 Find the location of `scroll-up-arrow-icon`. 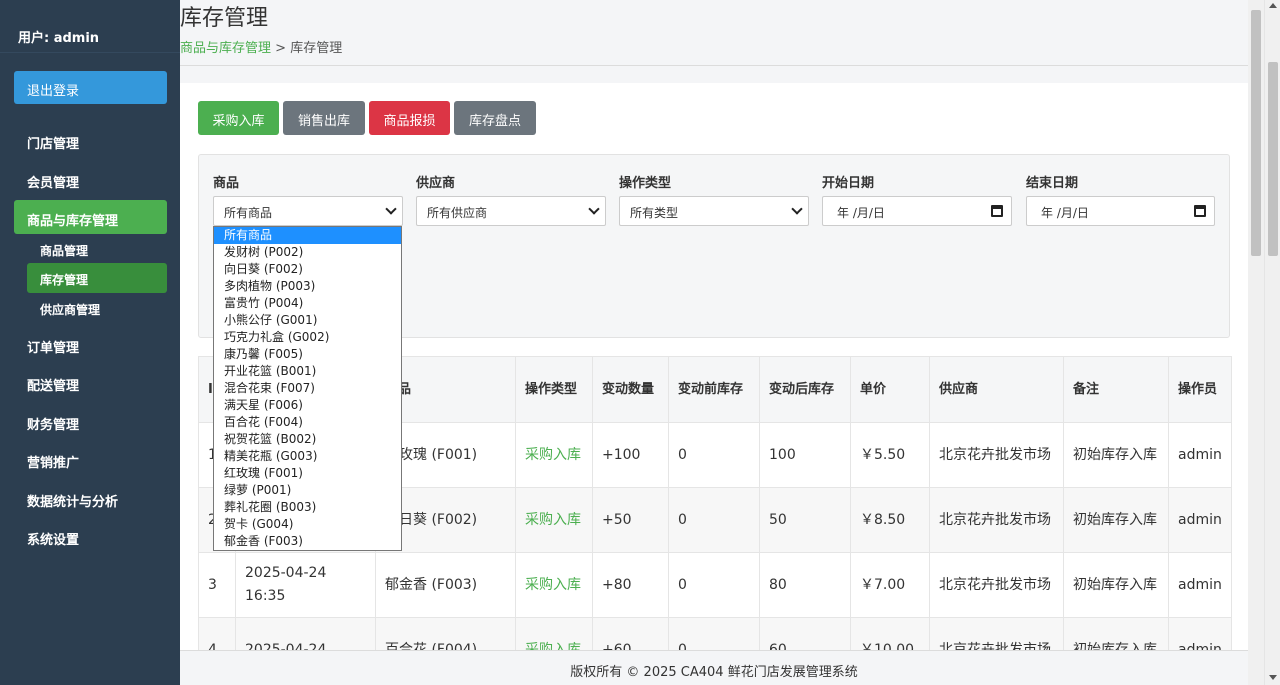

scroll-up-arrow-icon is located at coordinates (1273, 5).